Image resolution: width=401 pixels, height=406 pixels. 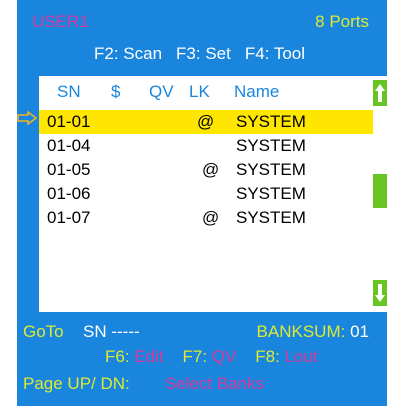 What do you see at coordinates (69, 91) in the screenshot?
I see `col-sn-header: SN` at bounding box center [69, 91].